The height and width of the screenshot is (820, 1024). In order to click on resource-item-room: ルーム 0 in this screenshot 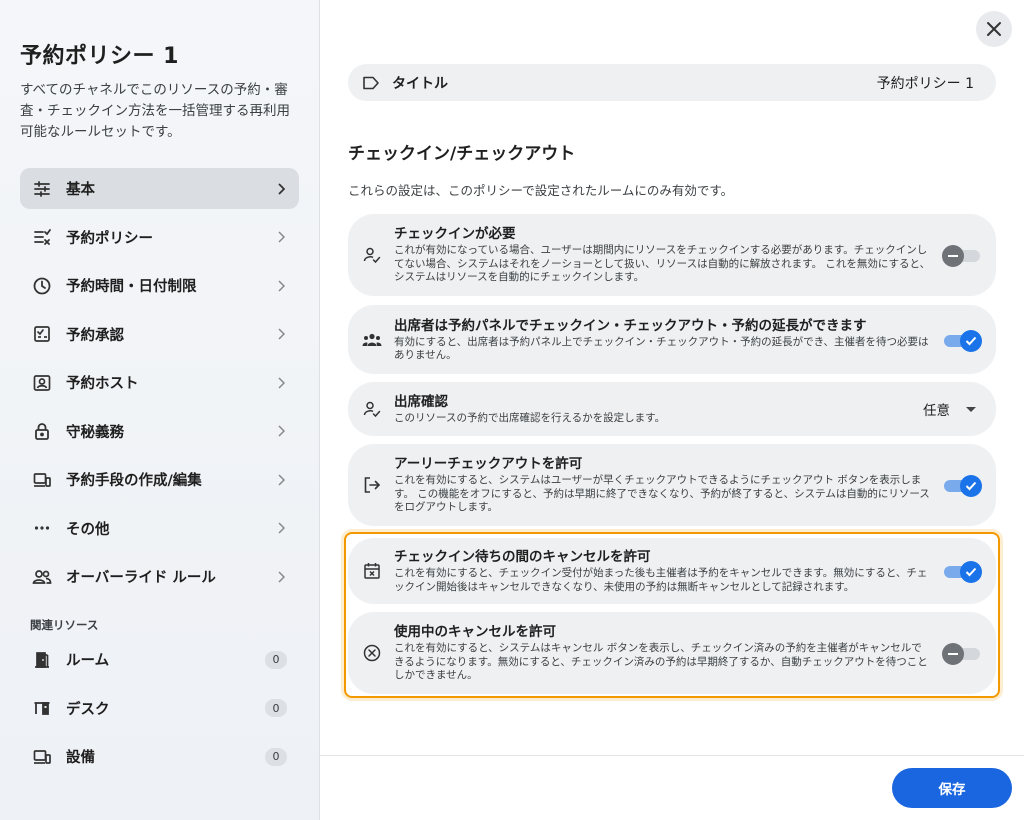, I will do `click(159, 659)`.